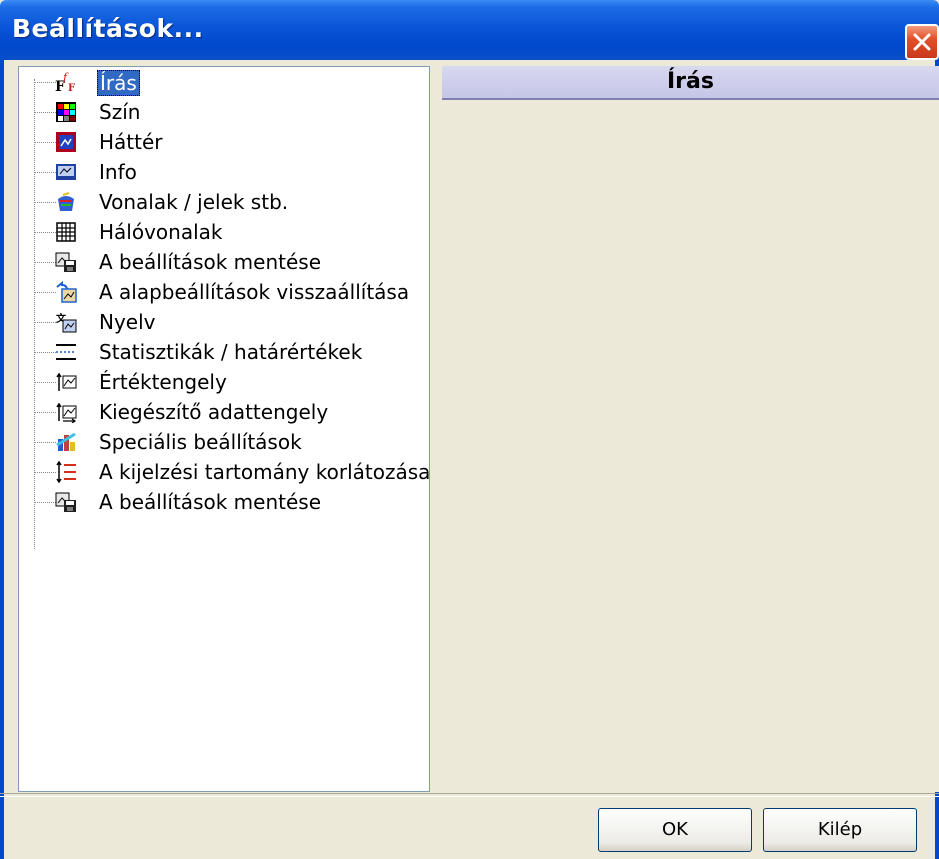  I want to click on special-settings-icon, so click(66, 441).